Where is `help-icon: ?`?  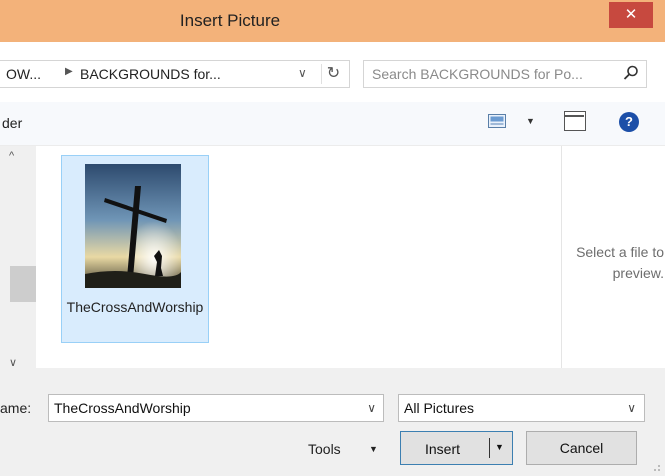 help-icon: ? is located at coordinates (629, 122).